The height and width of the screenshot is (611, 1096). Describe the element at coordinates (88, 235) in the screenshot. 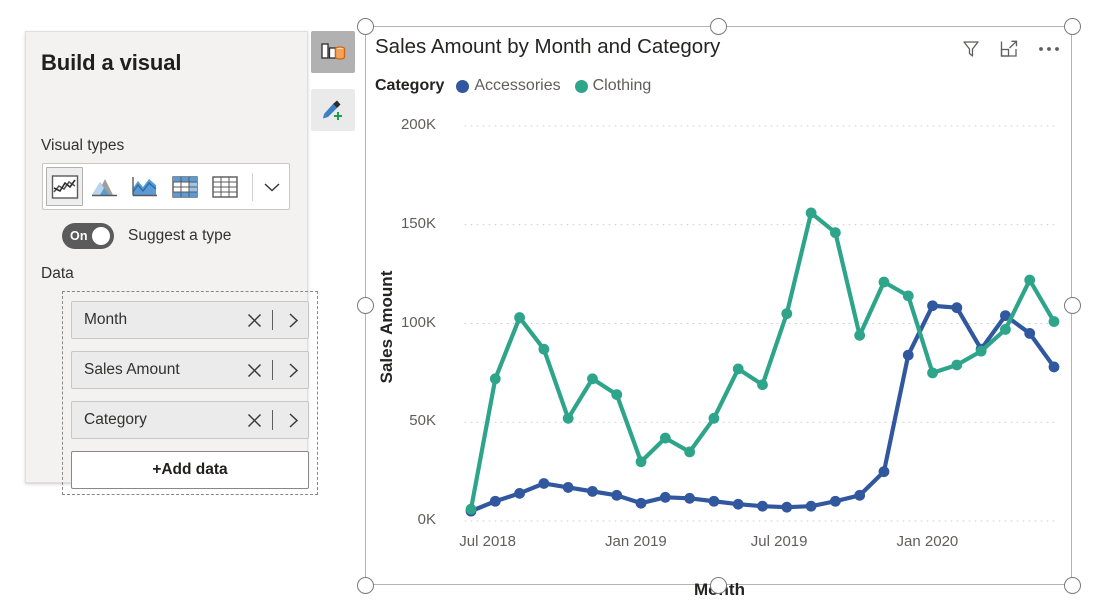

I see `suggest-a-type-toggle: On` at that location.